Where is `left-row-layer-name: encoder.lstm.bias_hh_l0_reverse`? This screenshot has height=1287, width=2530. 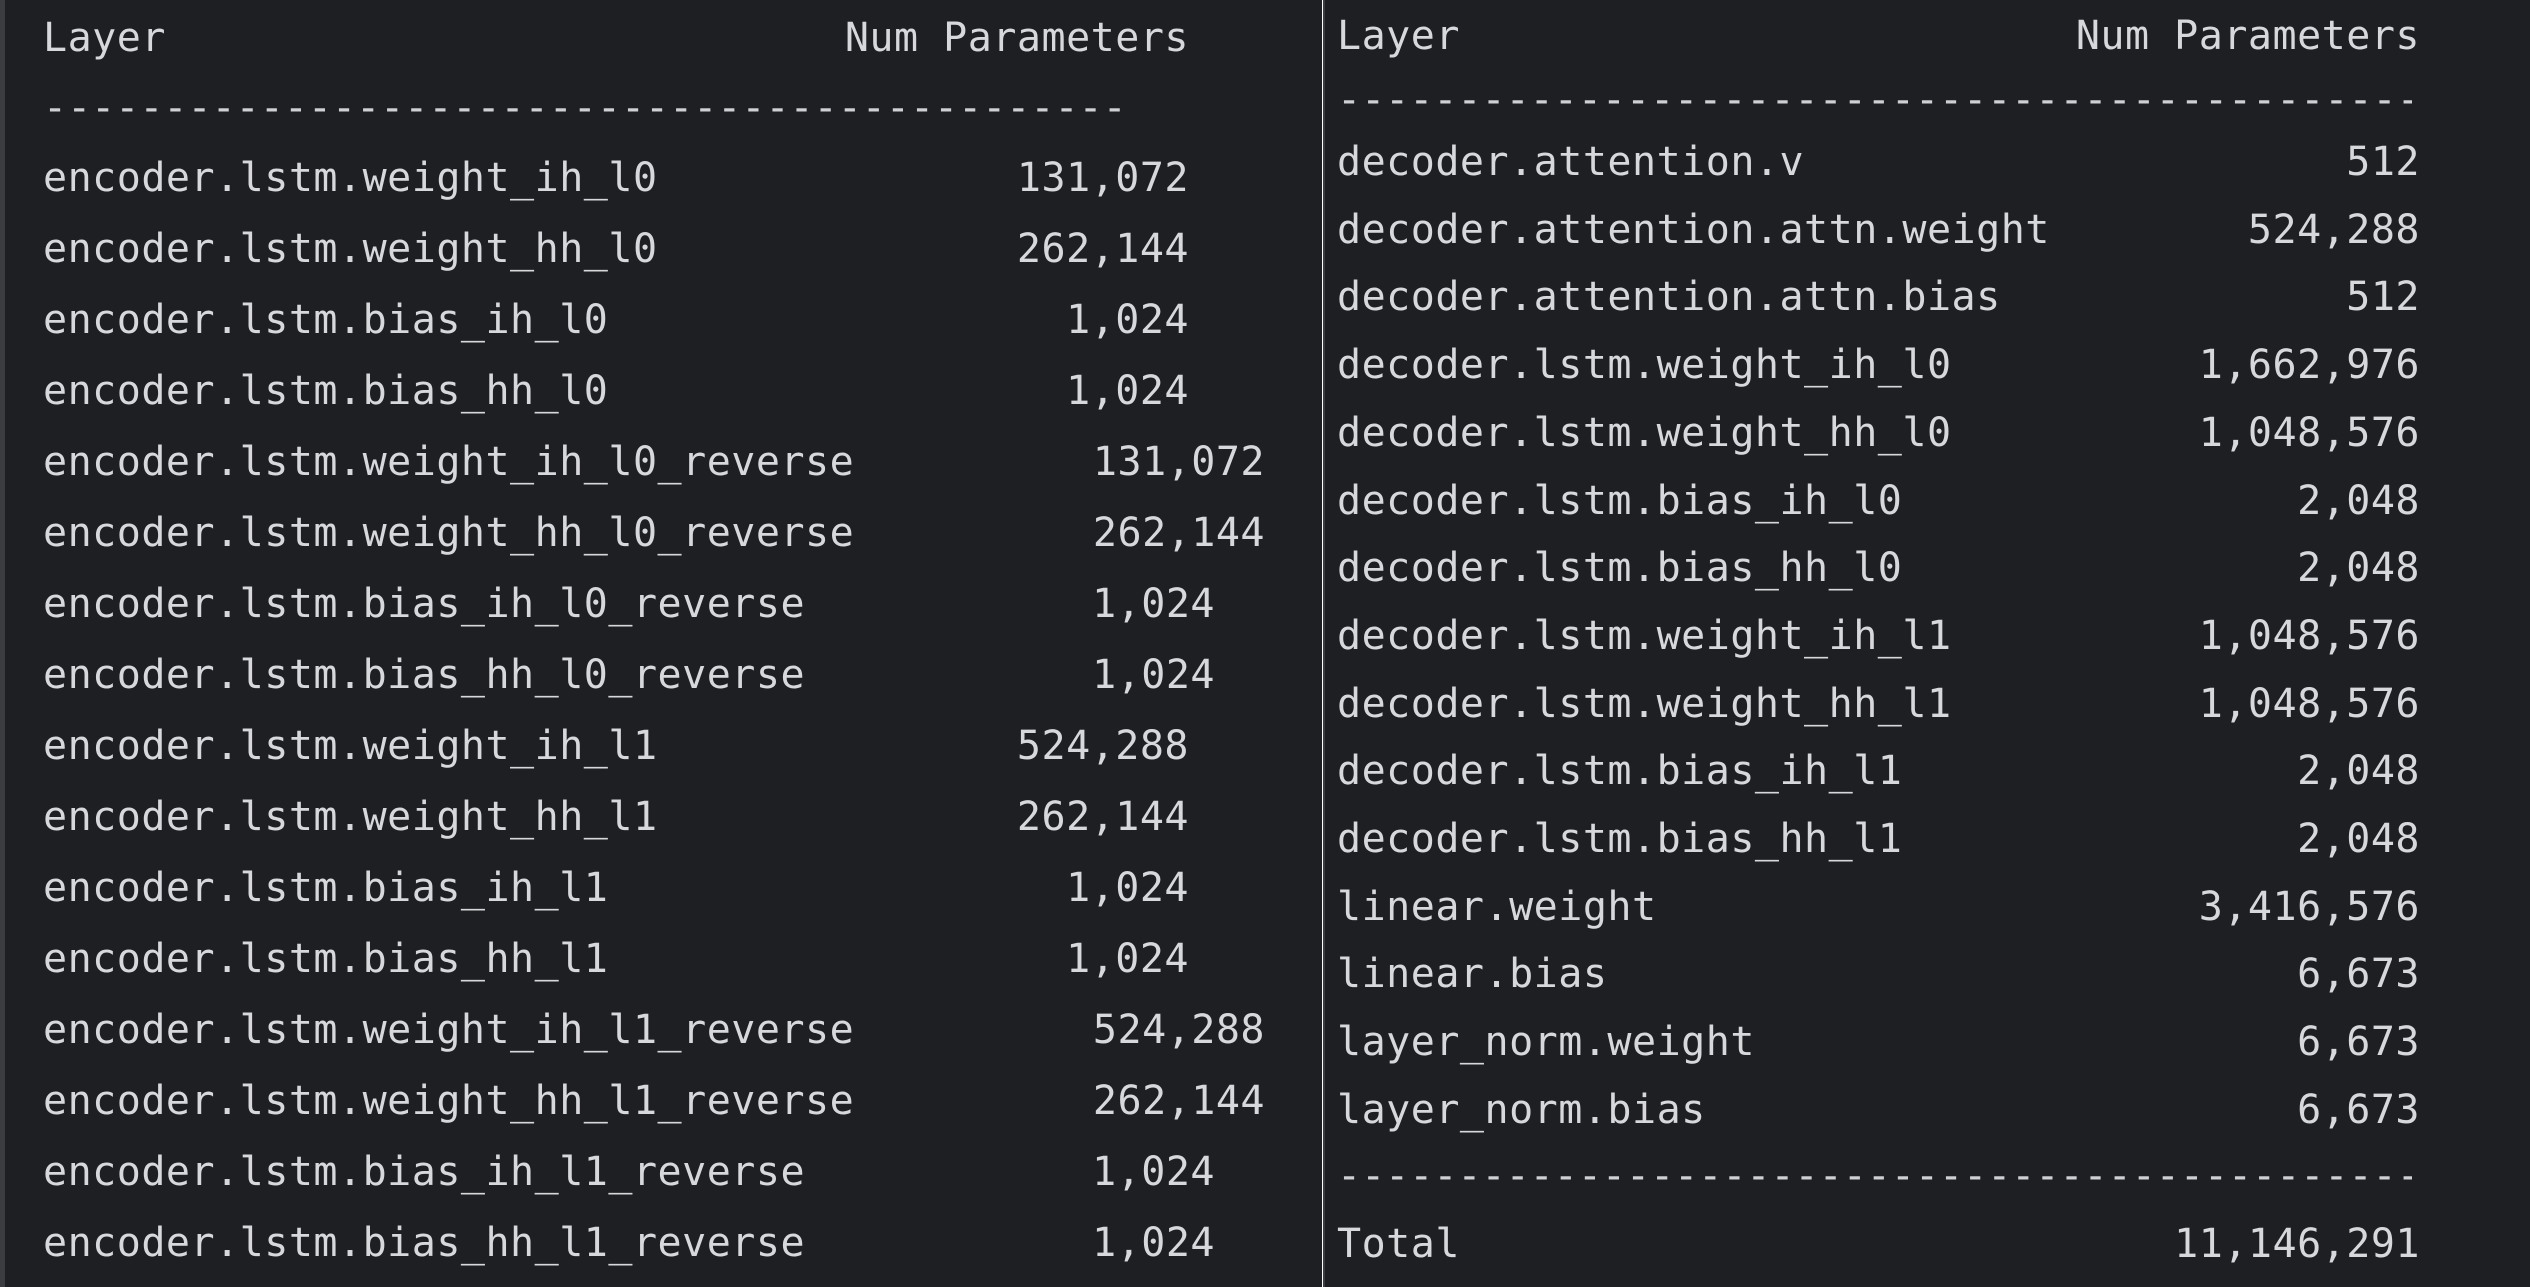 left-row-layer-name: encoder.lstm.bias_hh_l0_reverse is located at coordinates (424, 675).